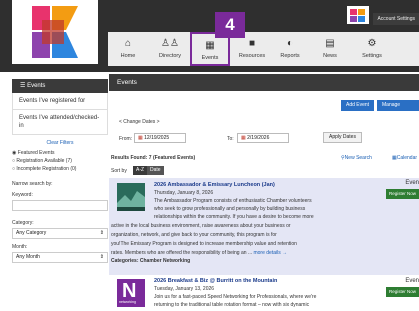  I want to click on results-count: Results Found: 7 (Featured Events), so click(153, 158).